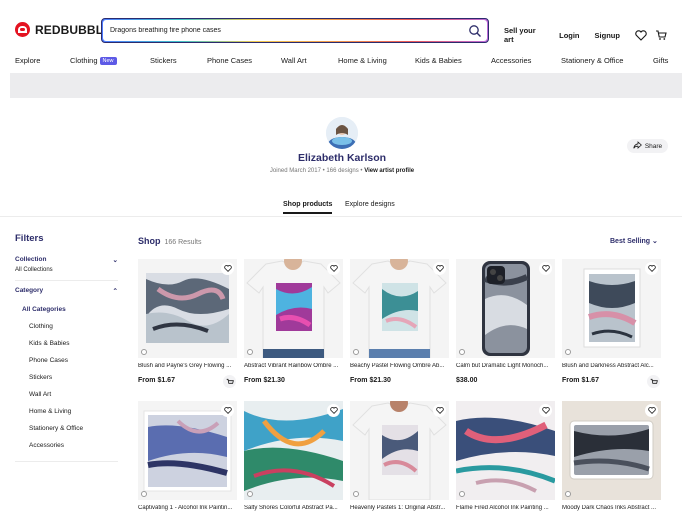  Describe the element at coordinates (50, 411) in the screenshot. I see `category-home-living: Home & Living` at that location.